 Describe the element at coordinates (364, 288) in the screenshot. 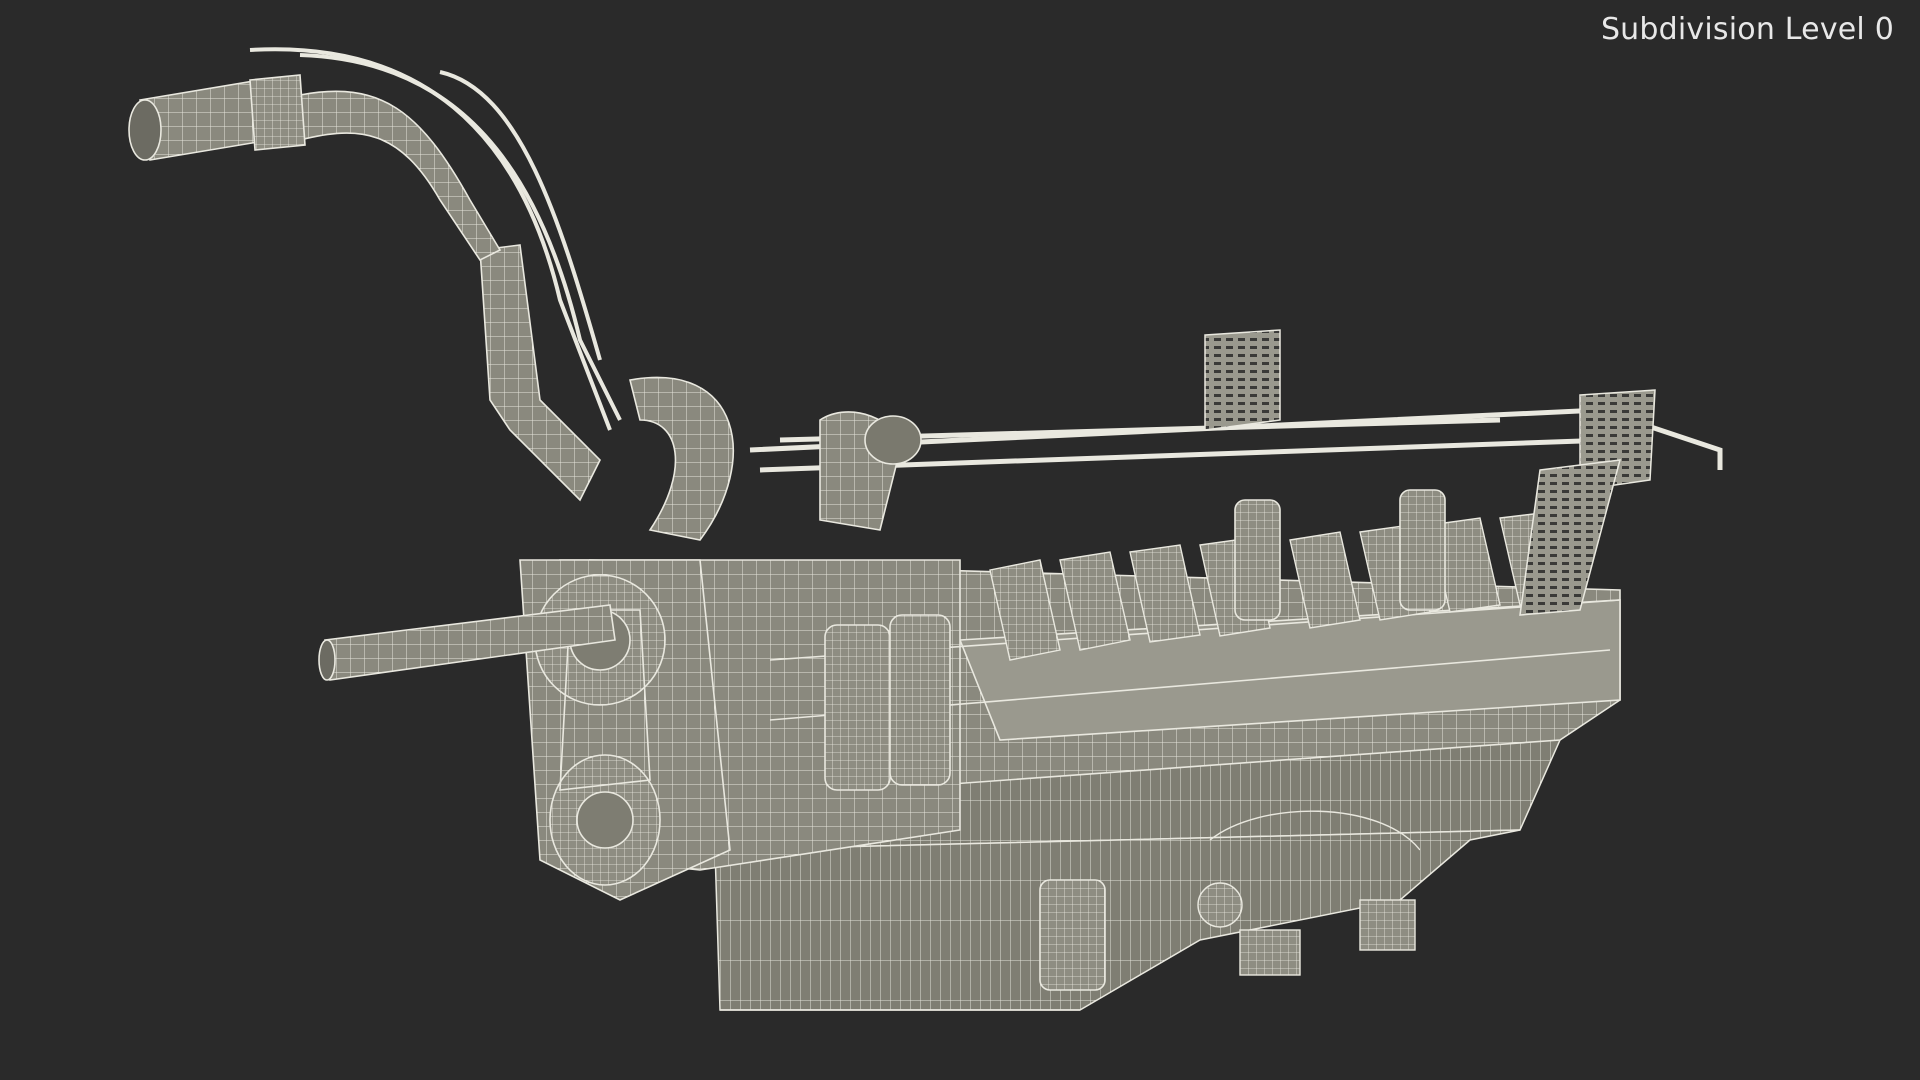

I see `exhaust-pipe` at that location.